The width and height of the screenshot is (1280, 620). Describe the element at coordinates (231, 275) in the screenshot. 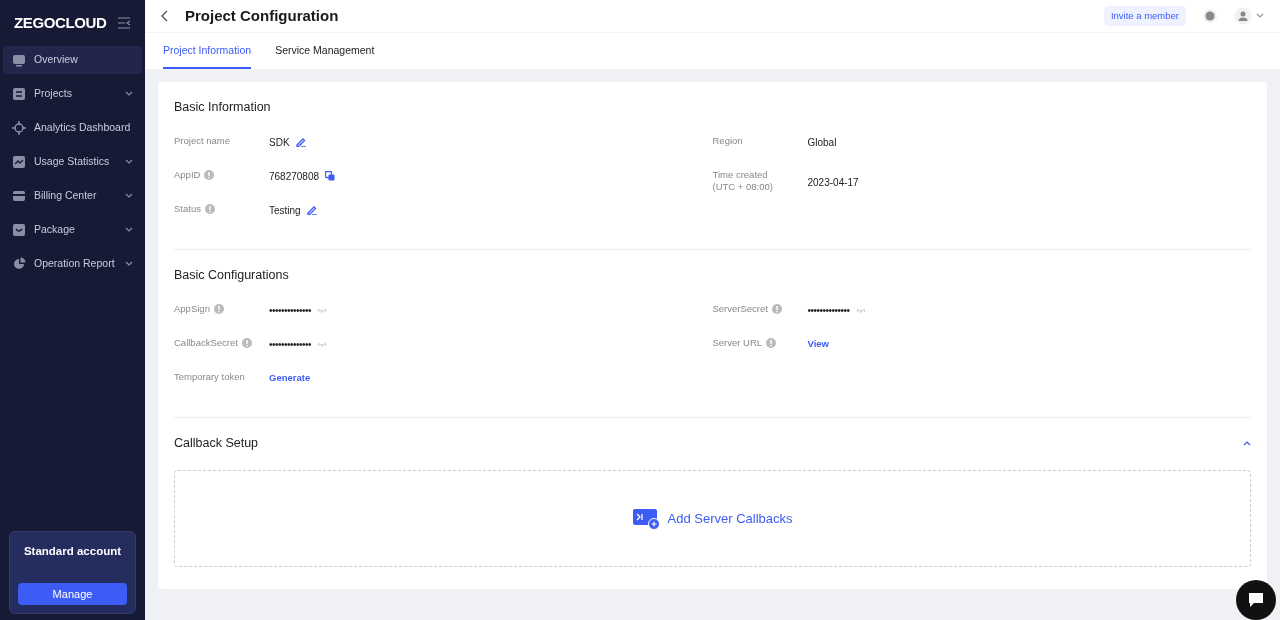

I see `section-title: Basic Configurations` at that location.